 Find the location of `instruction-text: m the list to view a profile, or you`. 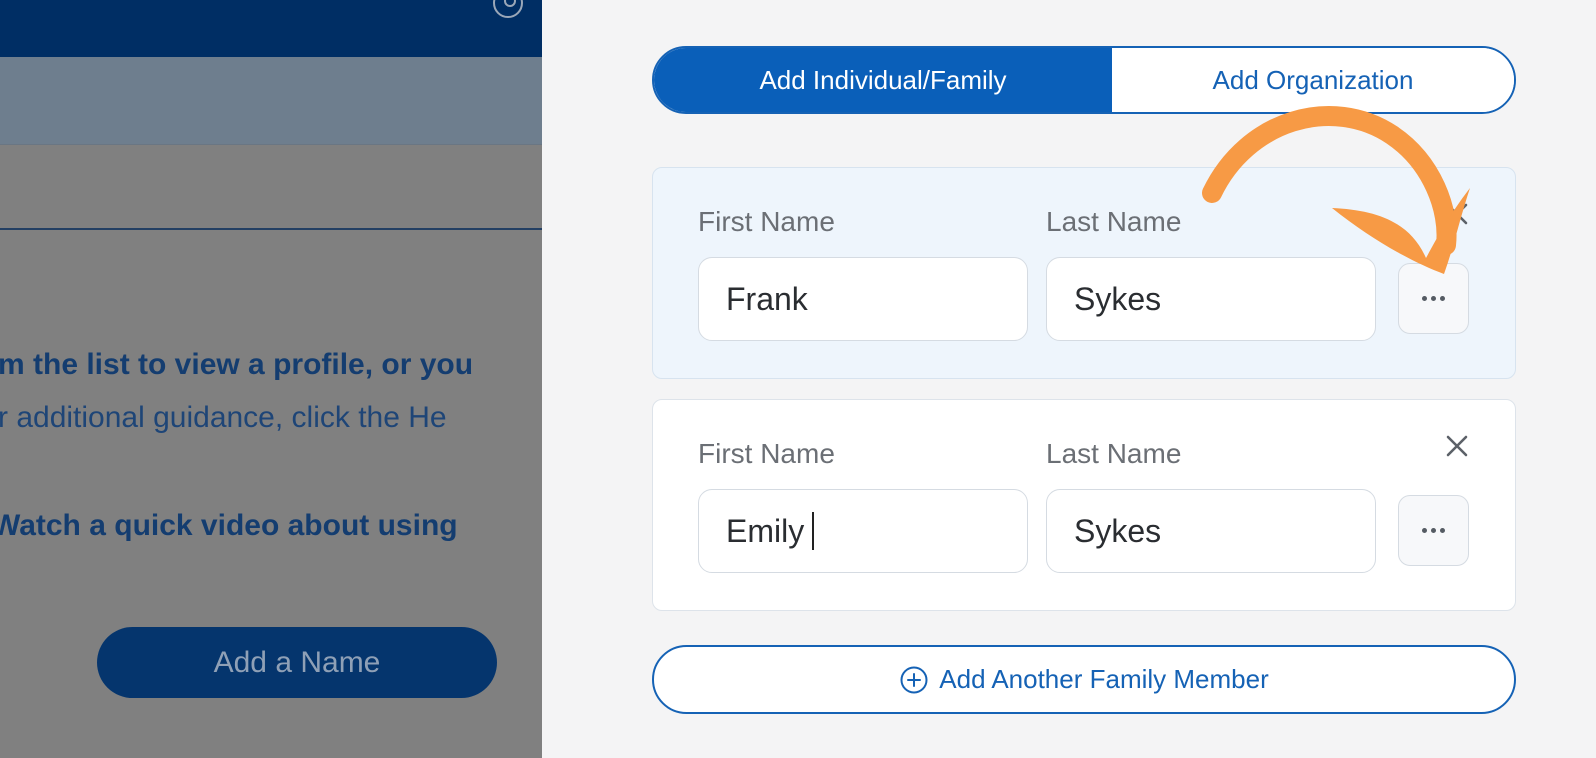

instruction-text: m the list to view a profile, or you is located at coordinates (237, 364).